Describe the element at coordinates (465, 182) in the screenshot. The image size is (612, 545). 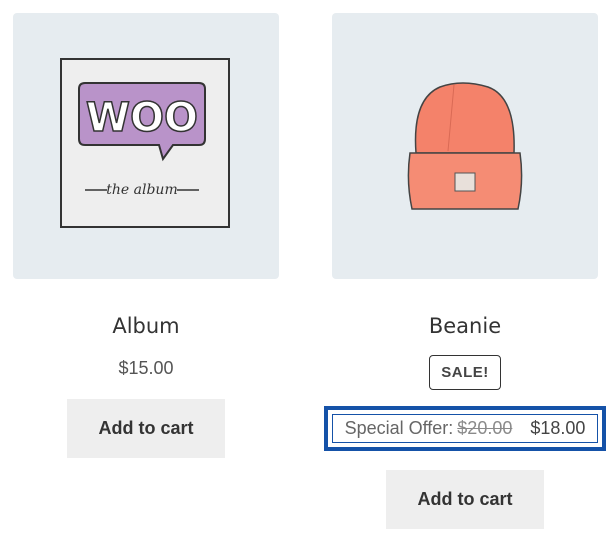
I see `beanie-label-patch` at that location.